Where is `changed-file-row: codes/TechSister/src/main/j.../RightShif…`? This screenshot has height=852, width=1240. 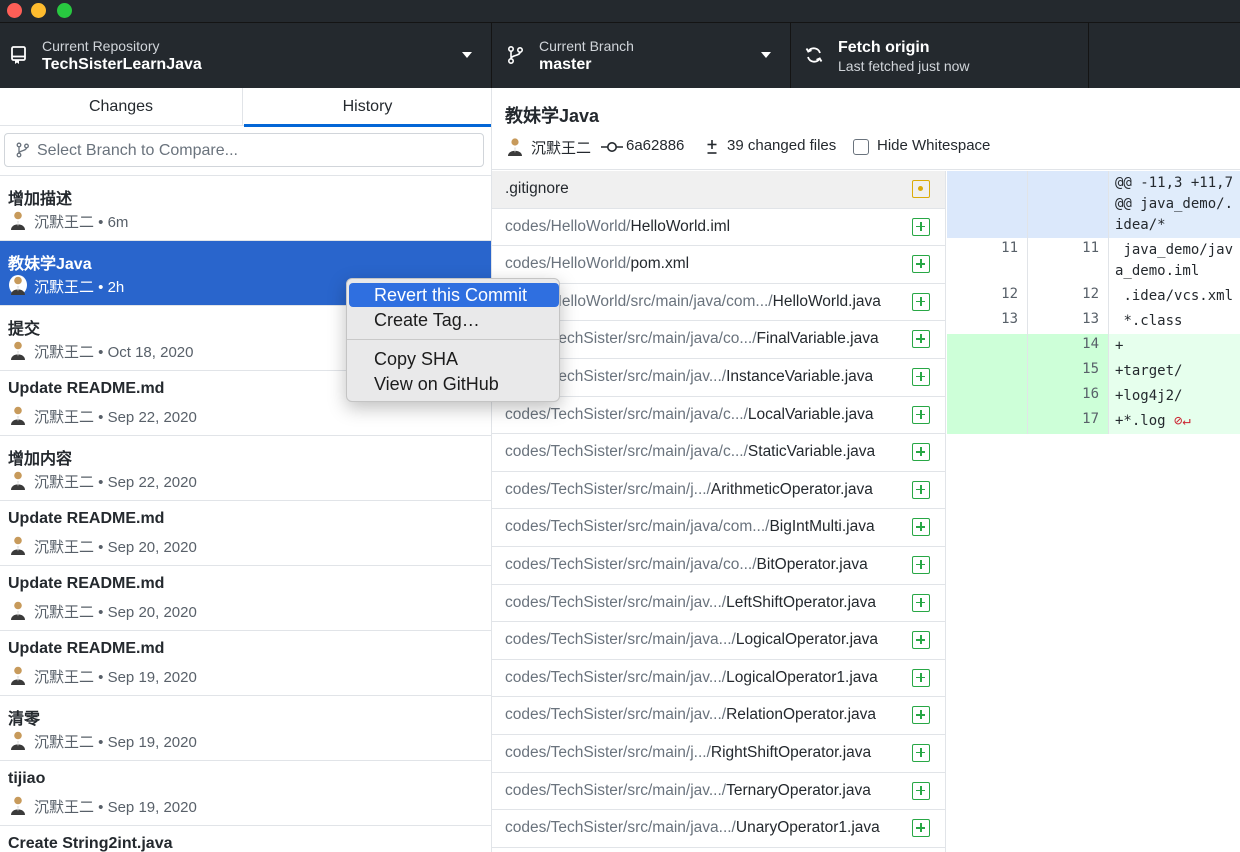 changed-file-row: codes/TechSister/src/main/j.../RightShif… is located at coordinates (718, 754).